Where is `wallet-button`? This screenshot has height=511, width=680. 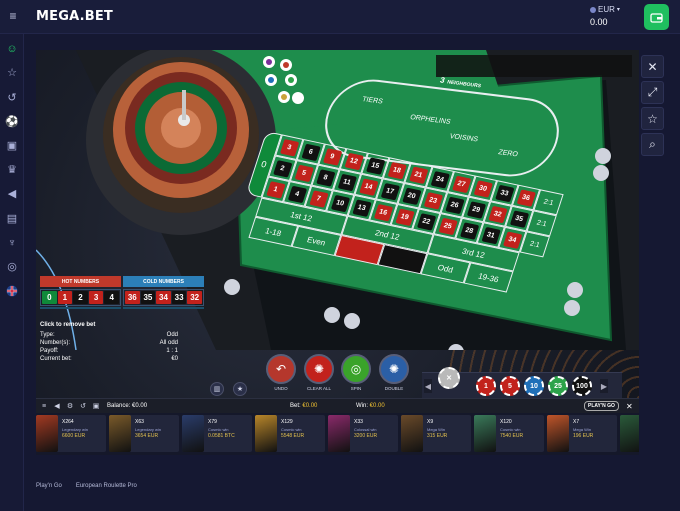
wallet-button is located at coordinates (656, 17).